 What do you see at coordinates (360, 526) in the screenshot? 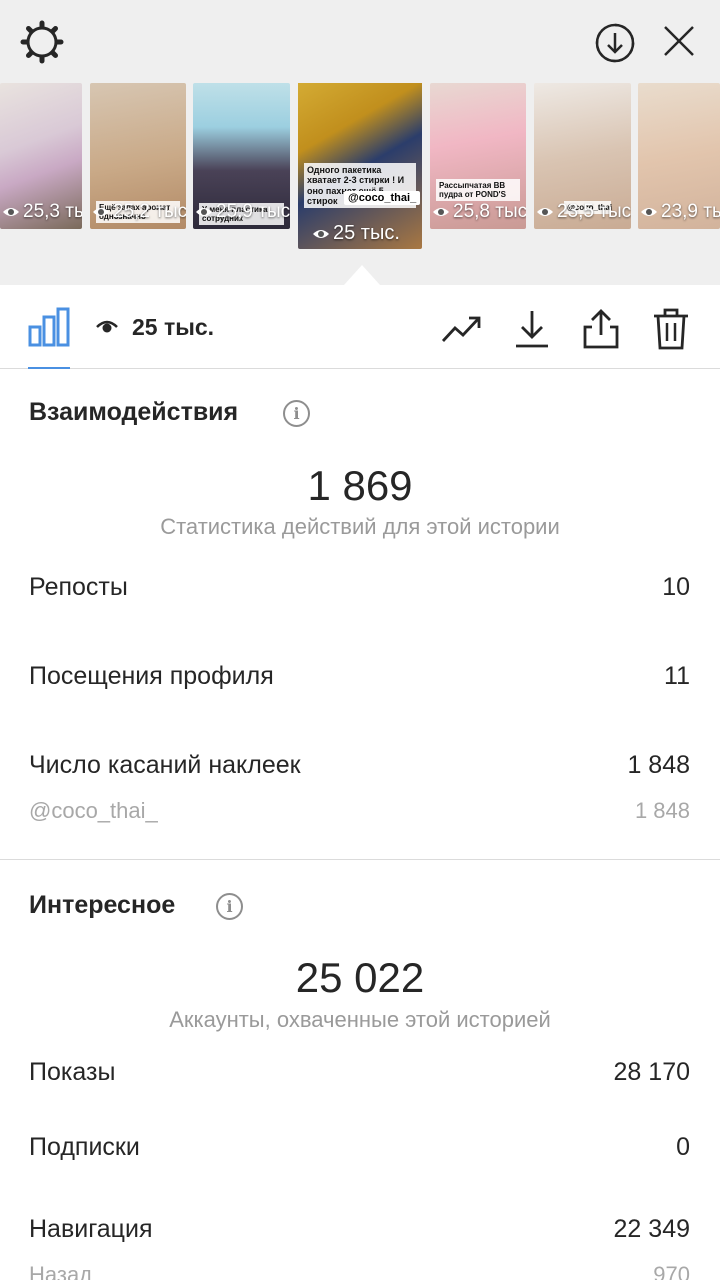
I see `interactions-subtitle: Статистика действий для этой истории` at bounding box center [360, 526].